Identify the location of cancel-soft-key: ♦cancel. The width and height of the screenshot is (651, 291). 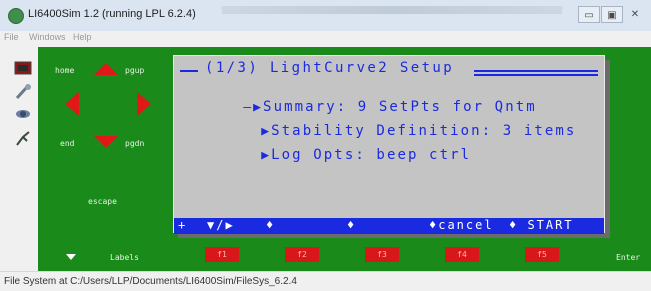
(461, 225).